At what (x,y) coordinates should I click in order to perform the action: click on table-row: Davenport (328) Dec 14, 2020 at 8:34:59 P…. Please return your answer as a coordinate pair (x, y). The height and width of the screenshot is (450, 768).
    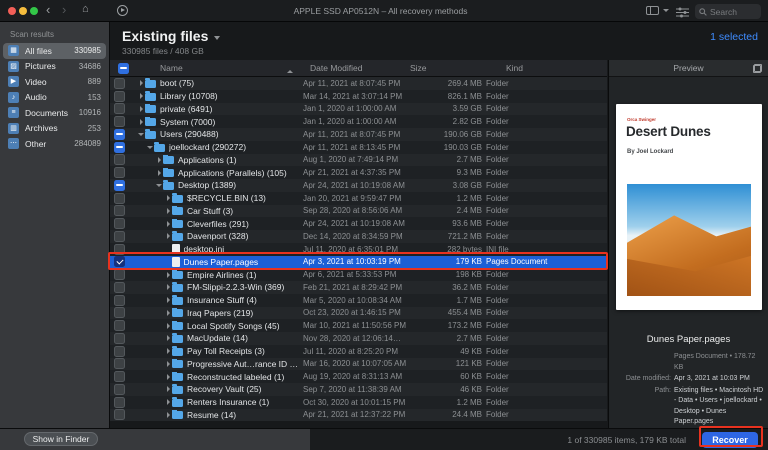
    Looking at the image, I should click on (358, 236).